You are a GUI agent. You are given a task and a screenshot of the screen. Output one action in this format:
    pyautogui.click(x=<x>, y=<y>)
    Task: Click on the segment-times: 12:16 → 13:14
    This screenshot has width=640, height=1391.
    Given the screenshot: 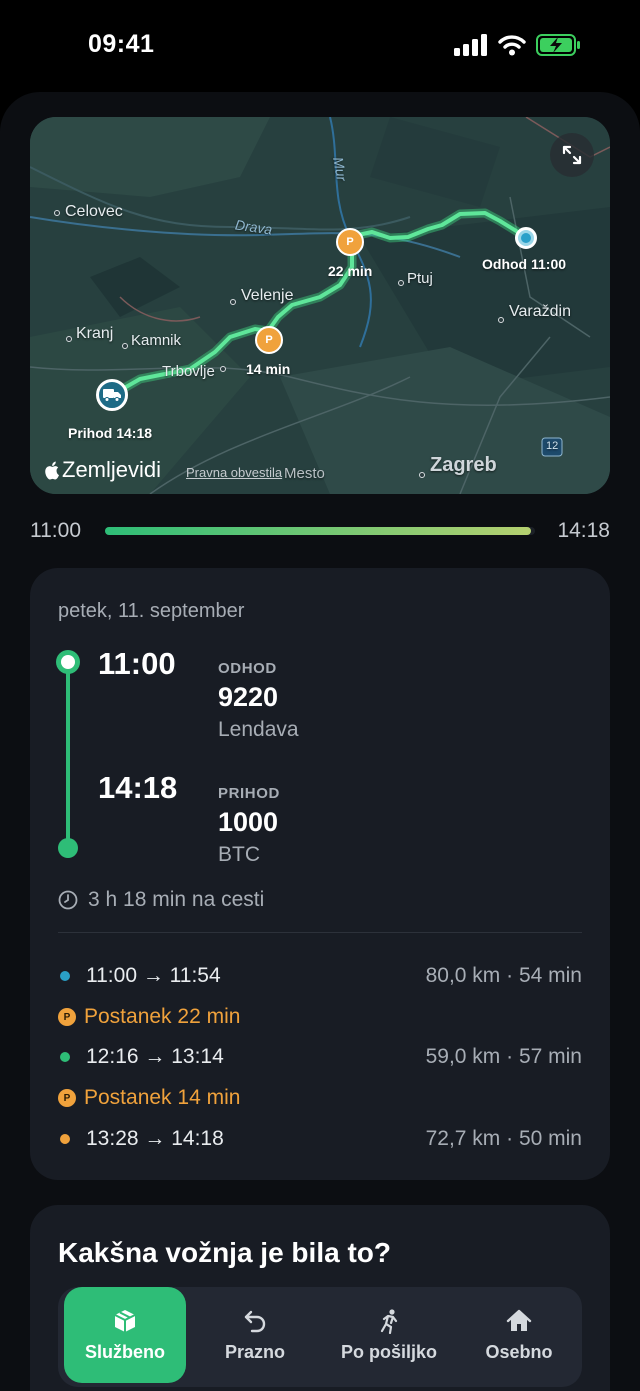 What is the action you would take?
    pyautogui.click(x=155, y=1056)
    